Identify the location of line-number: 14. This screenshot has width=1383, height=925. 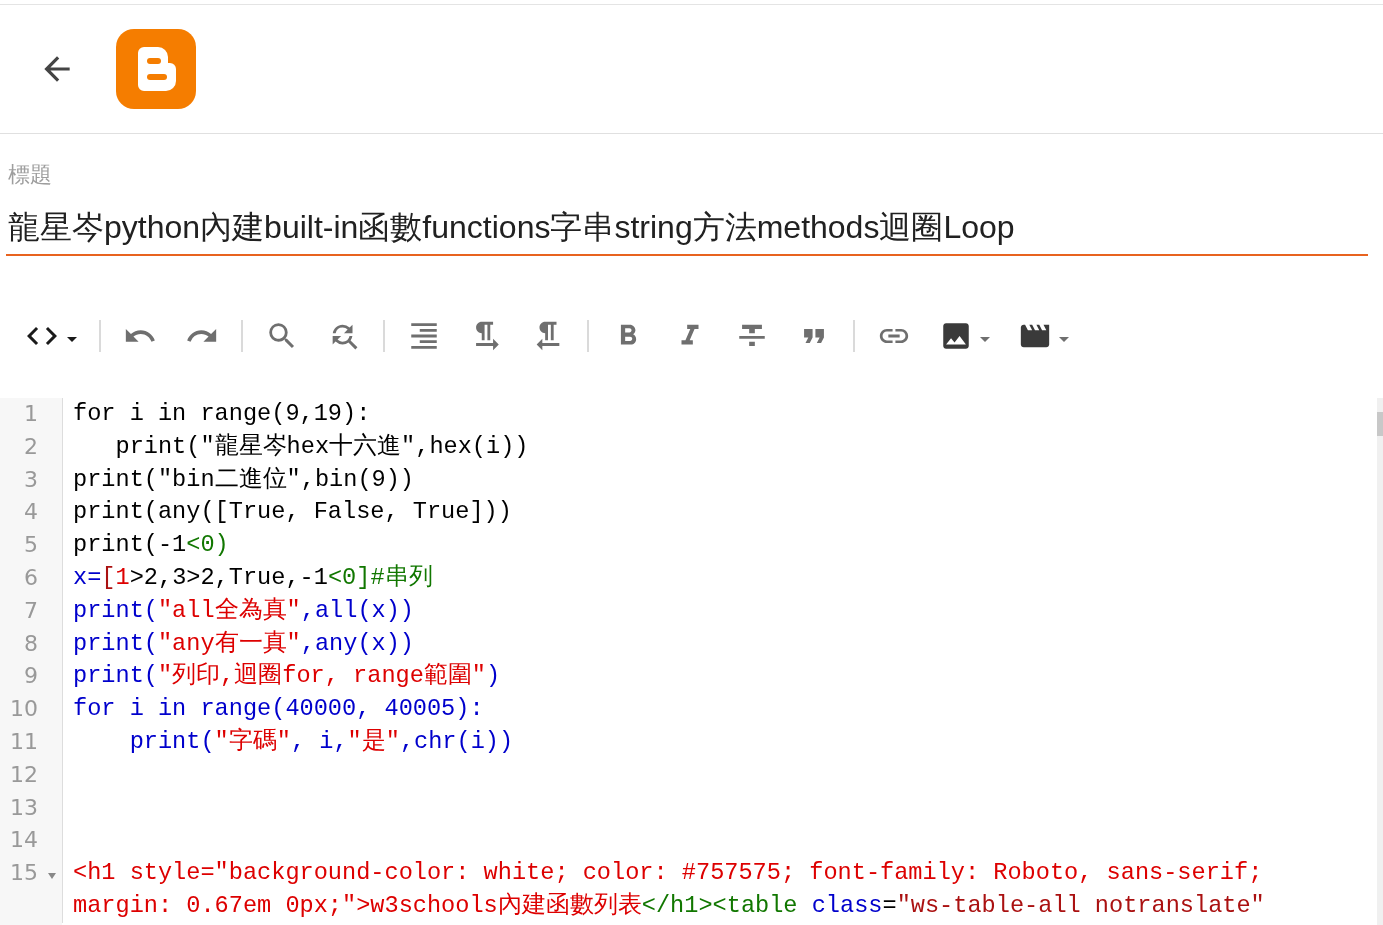
(24, 840).